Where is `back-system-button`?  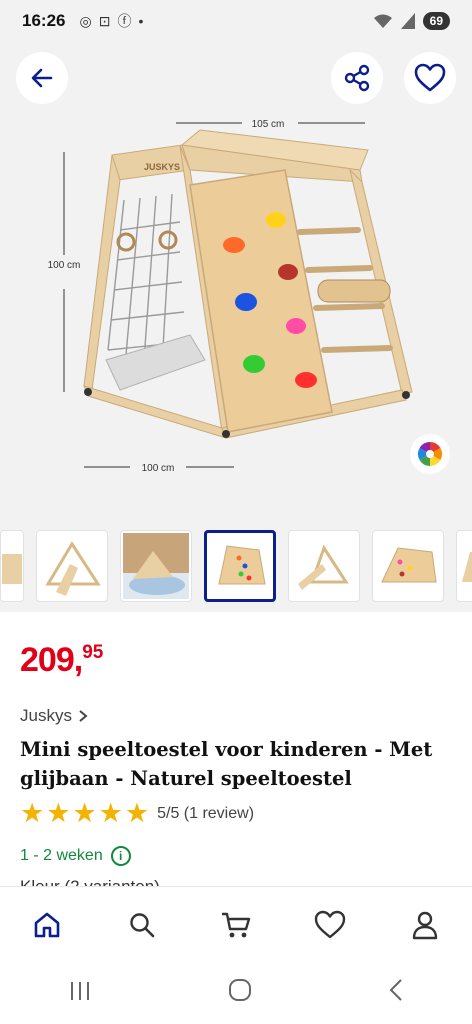
back-system-button is located at coordinates (396, 993).